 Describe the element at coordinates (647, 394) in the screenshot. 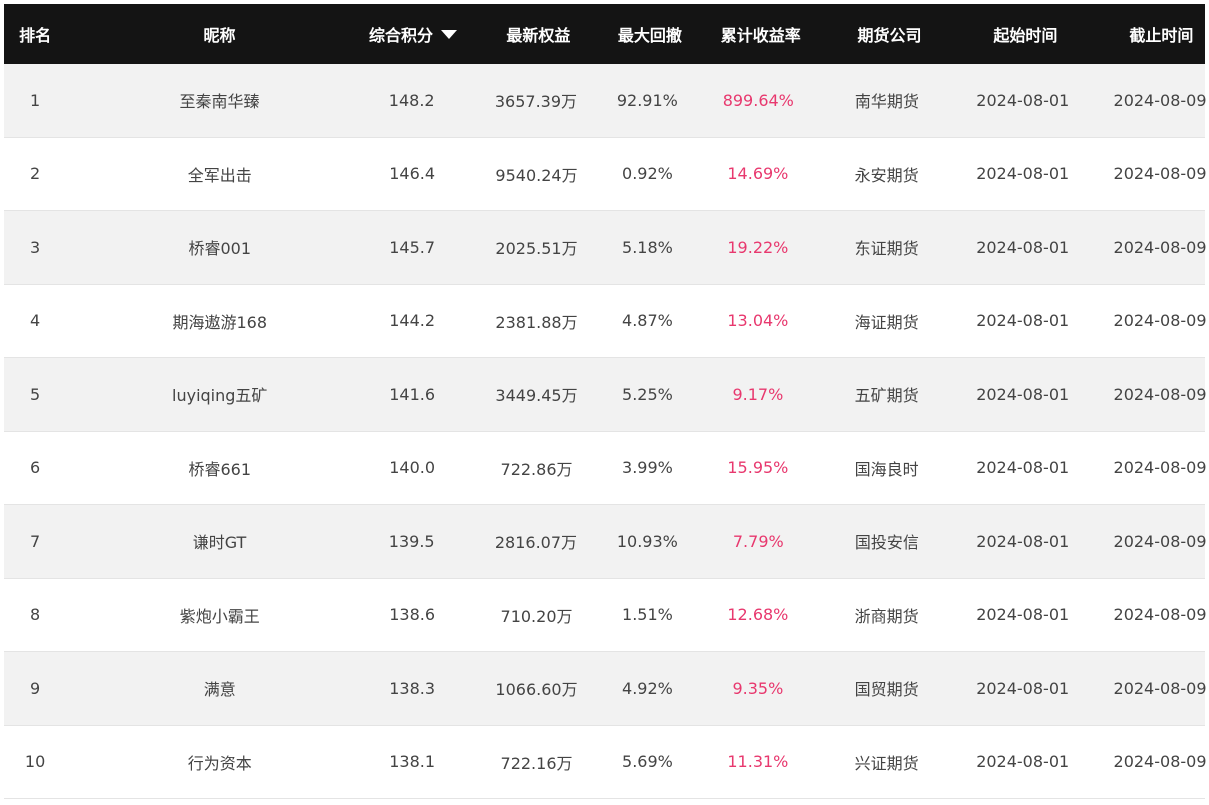

I see `cell-drawdown: 5.25%` at that location.